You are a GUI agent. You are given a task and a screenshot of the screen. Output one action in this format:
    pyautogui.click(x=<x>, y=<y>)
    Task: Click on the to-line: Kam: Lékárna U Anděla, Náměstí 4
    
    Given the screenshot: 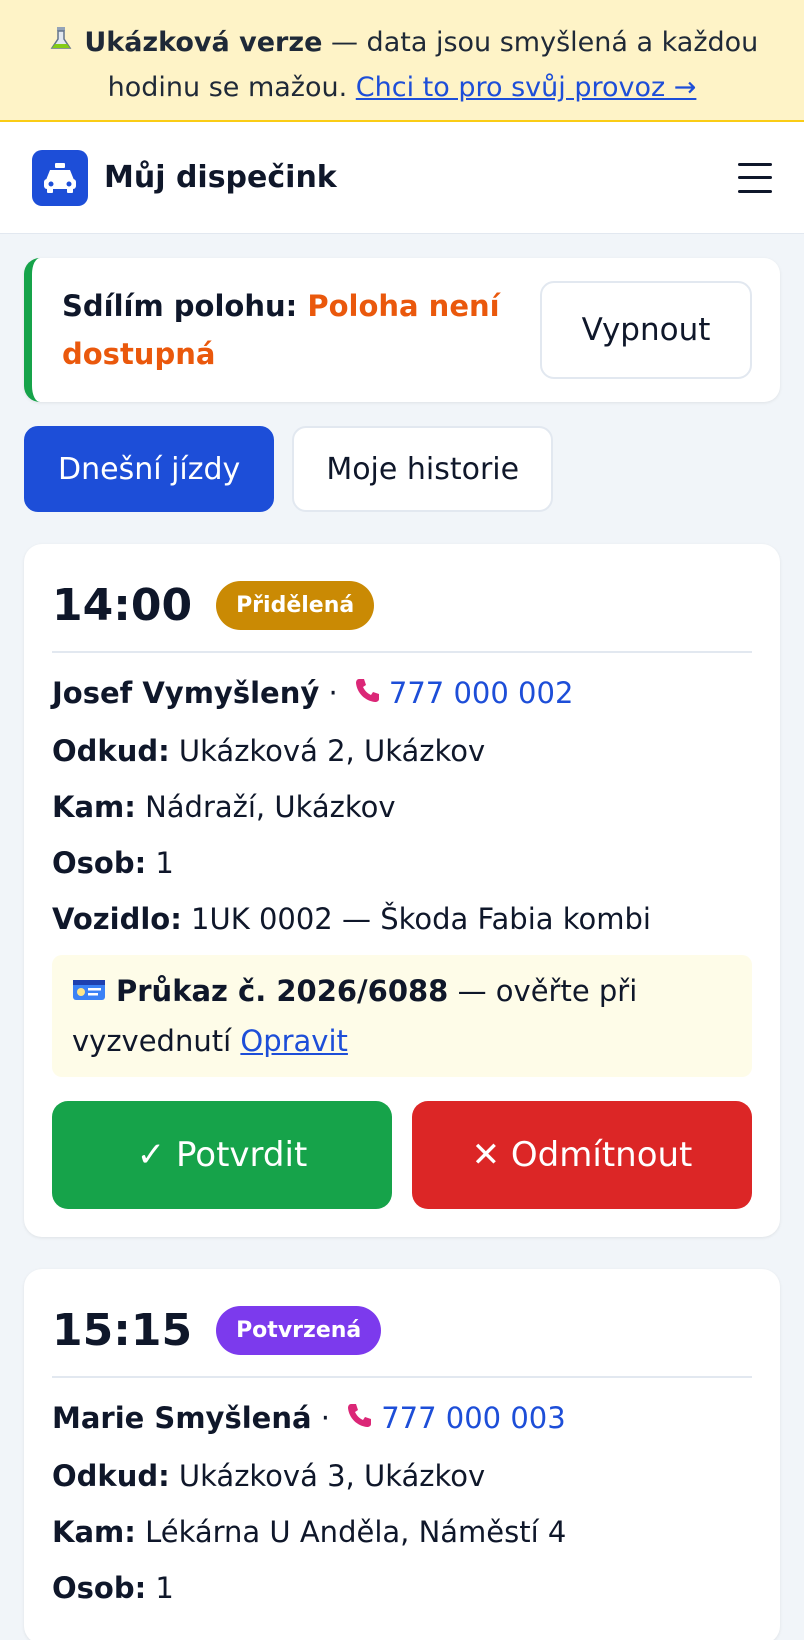 What is the action you would take?
    pyautogui.click(x=402, y=1532)
    